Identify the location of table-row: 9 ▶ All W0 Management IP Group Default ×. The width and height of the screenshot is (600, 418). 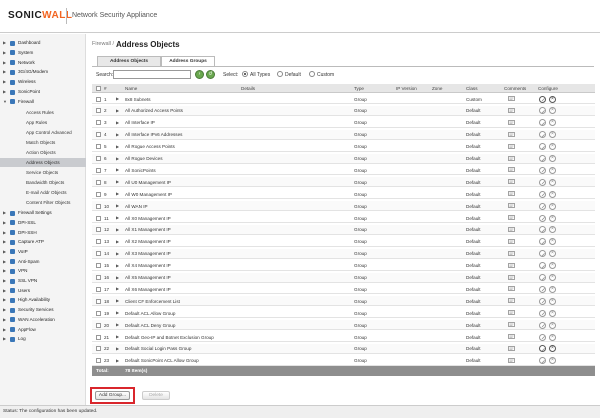
(343, 194).